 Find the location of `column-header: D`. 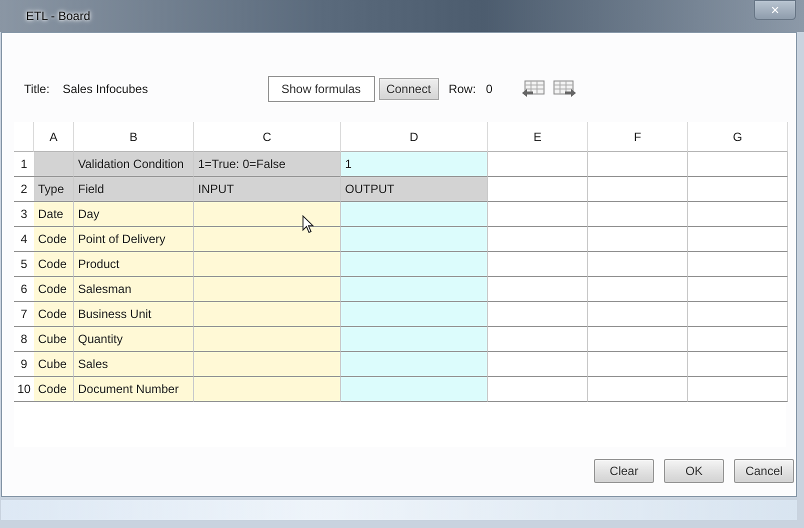

column-header: D is located at coordinates (414, 137).